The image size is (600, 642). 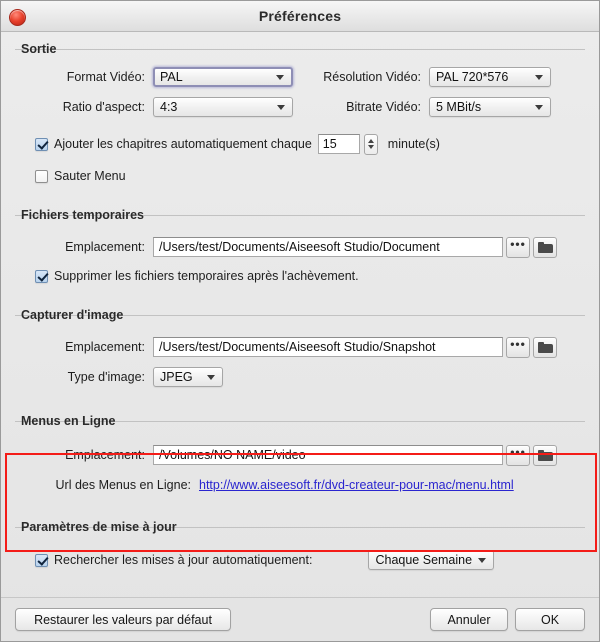 I want to click on snapshot-location-folder-button, so click(x=545, y=347).